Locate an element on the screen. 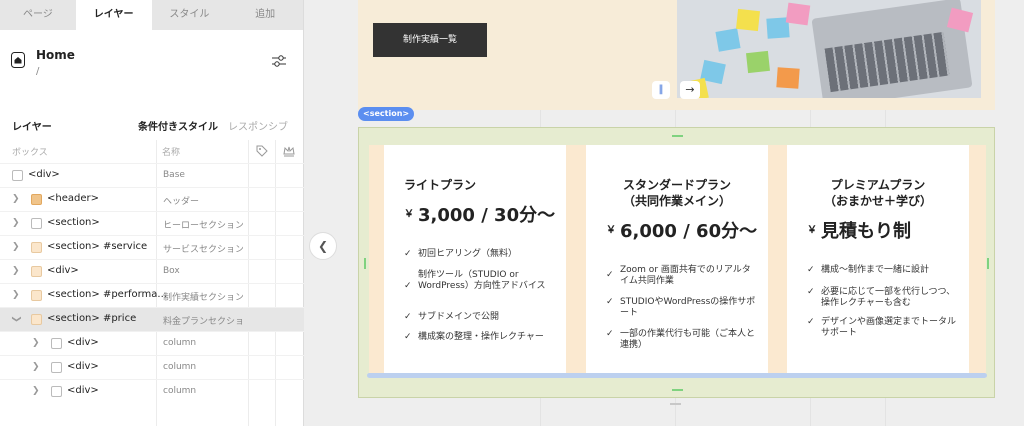 Image resolution: width=1024 pixels, height=426 pixels. responsive-tab: レスポンシブ is located at coordinates (258, 125).